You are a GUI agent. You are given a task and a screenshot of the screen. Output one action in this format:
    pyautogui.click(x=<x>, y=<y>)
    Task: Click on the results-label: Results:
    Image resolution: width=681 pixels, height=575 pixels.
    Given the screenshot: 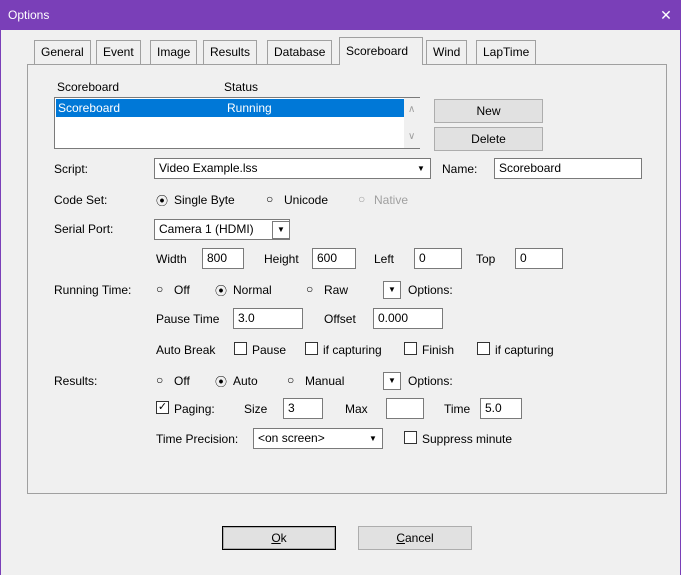 What is the action you would take?
    pyautogui.click(x=76, y=381)
    